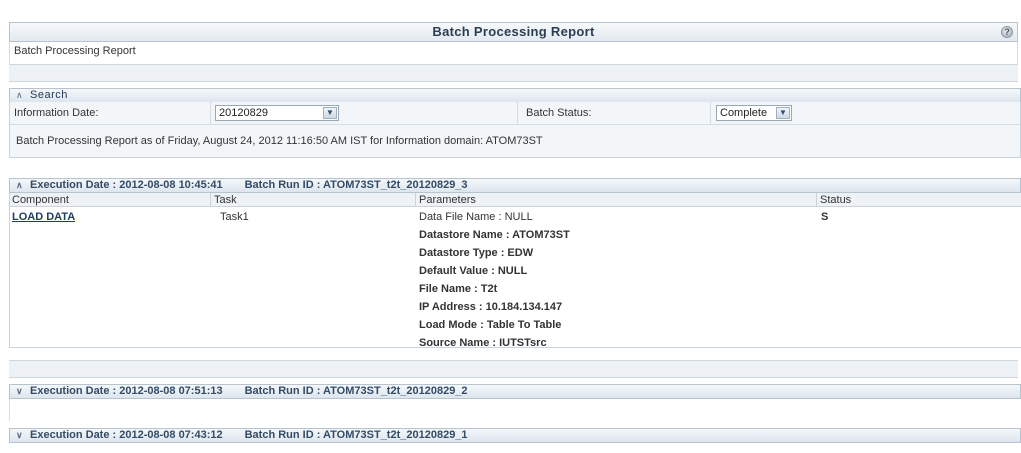 This screenshot has width=1021, height=453. Describe the element at coordinates (515, 200) in the screenshot. I see `table-header: Component Task Parameters Status` at that location.